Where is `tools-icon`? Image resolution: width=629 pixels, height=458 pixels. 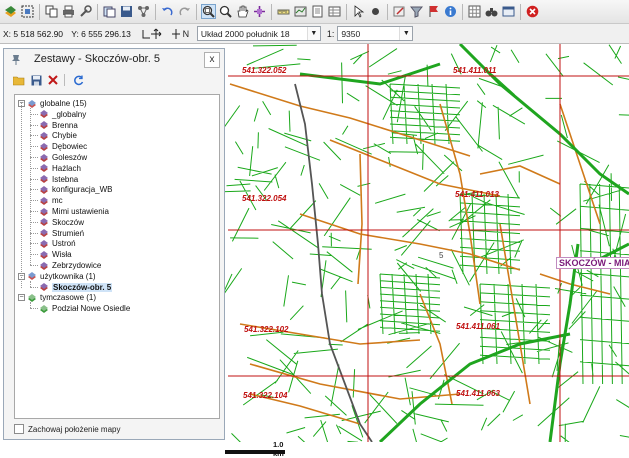
tools-icon is located at coordinates (86, 11).